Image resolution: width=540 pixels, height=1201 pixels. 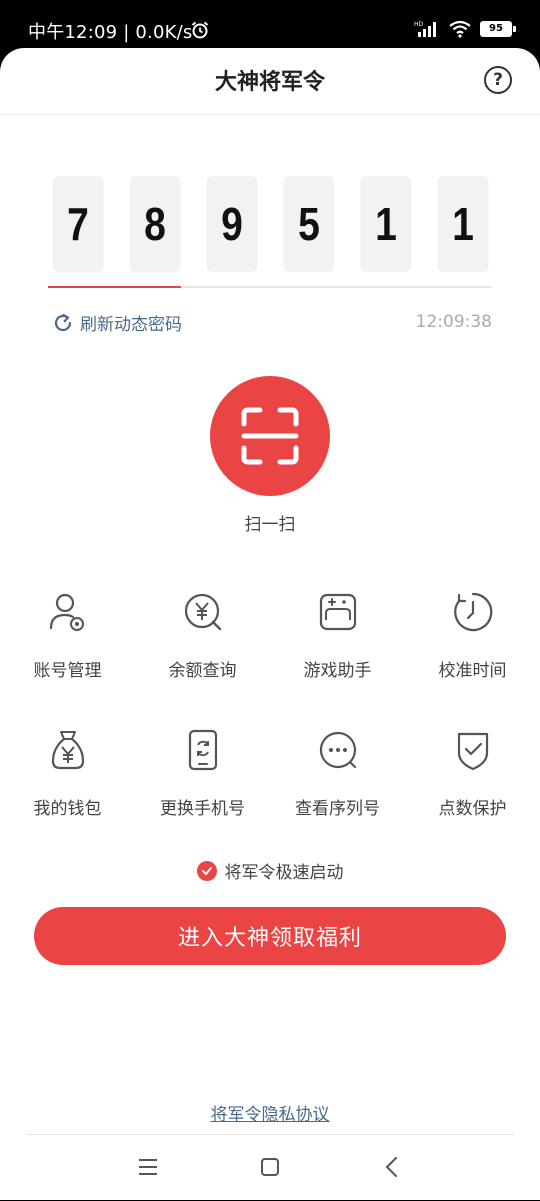 What do you see at coordinates (232, 224) in the screenshot?
I see `otp-digit: 9` at bounding box center [232, 224].